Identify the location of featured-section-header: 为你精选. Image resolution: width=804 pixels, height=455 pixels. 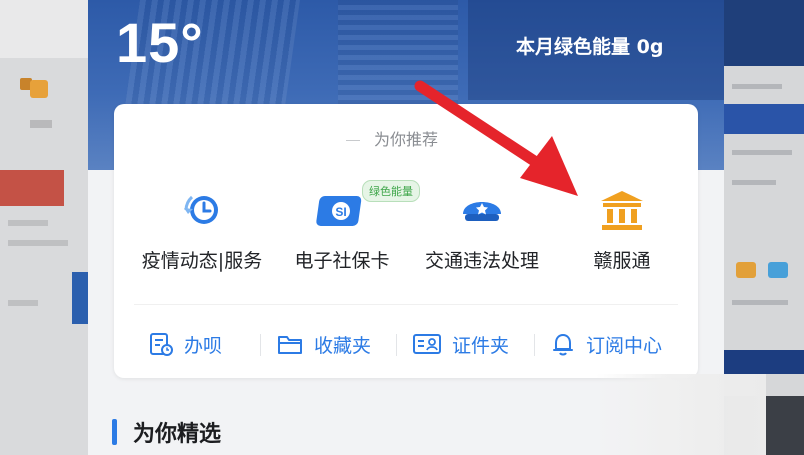
(166, 432).